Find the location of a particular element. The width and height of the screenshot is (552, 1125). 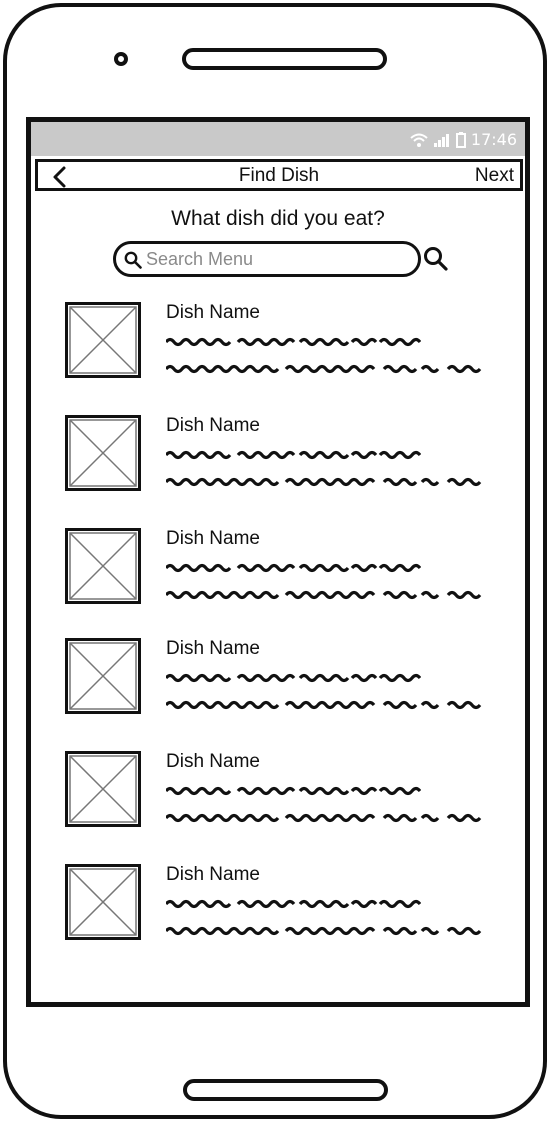

page-title: Find Dish is located at coordinates (279, 175).